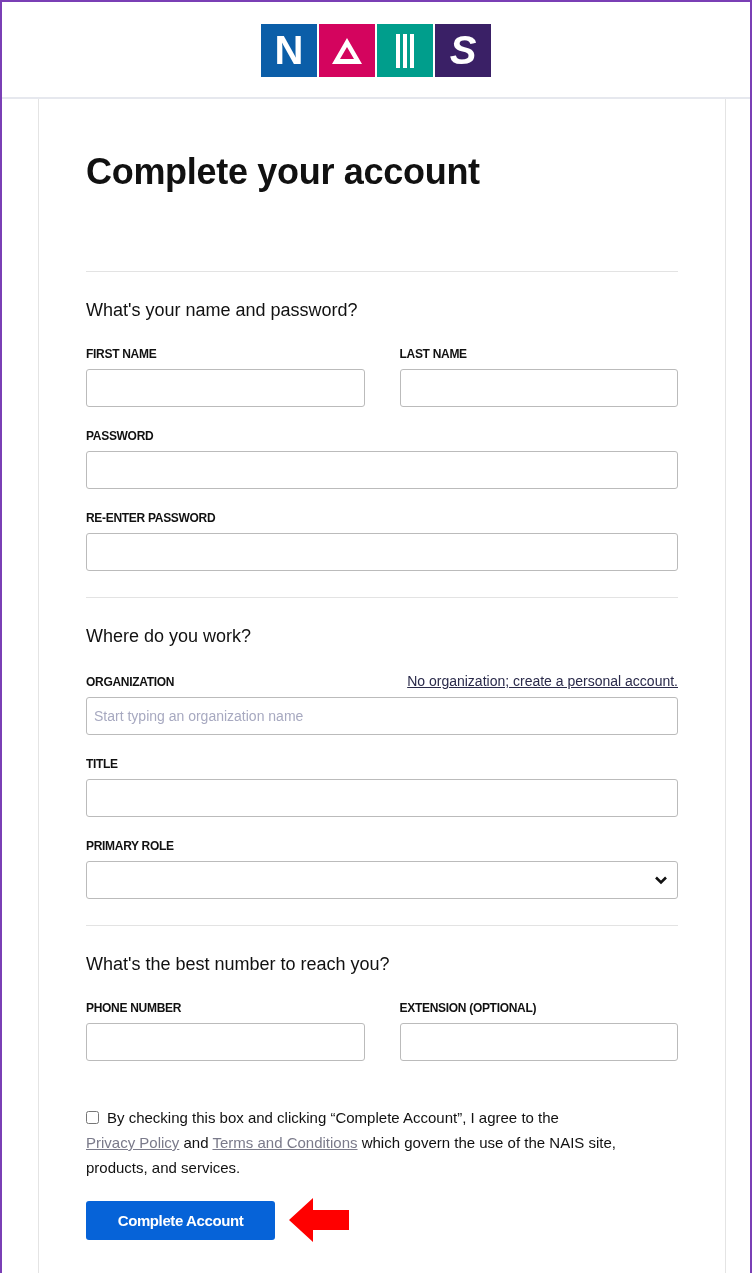  I want to click on section-heading: Where do you work?, so click(169, 636).